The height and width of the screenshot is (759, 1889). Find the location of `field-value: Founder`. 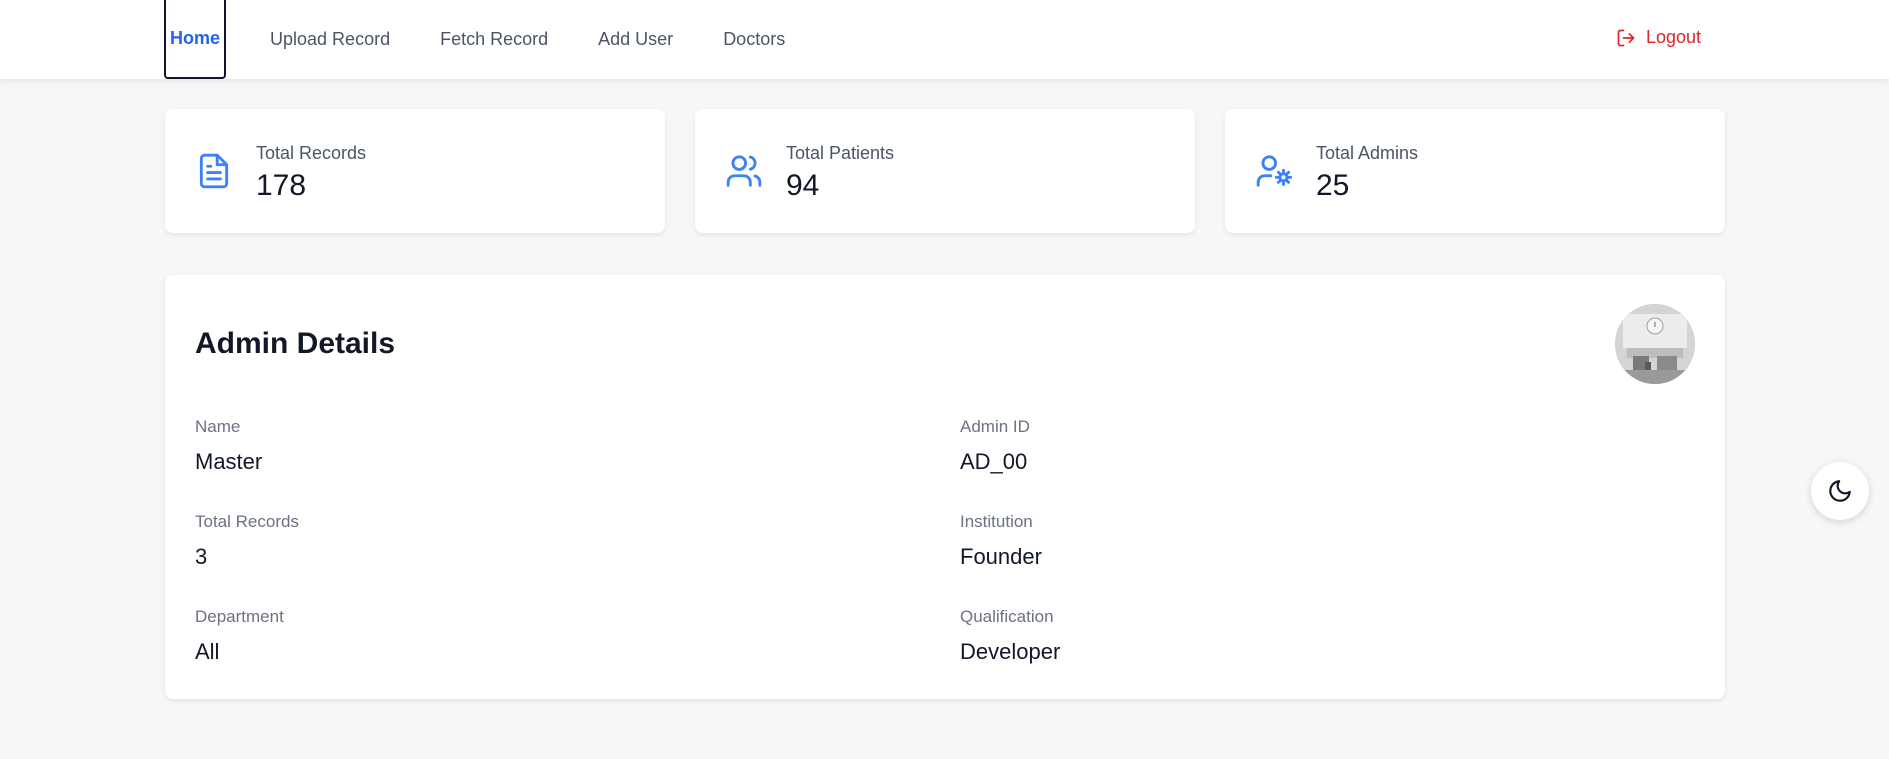

field-value: Founder is located at coordinates (1001, 556).